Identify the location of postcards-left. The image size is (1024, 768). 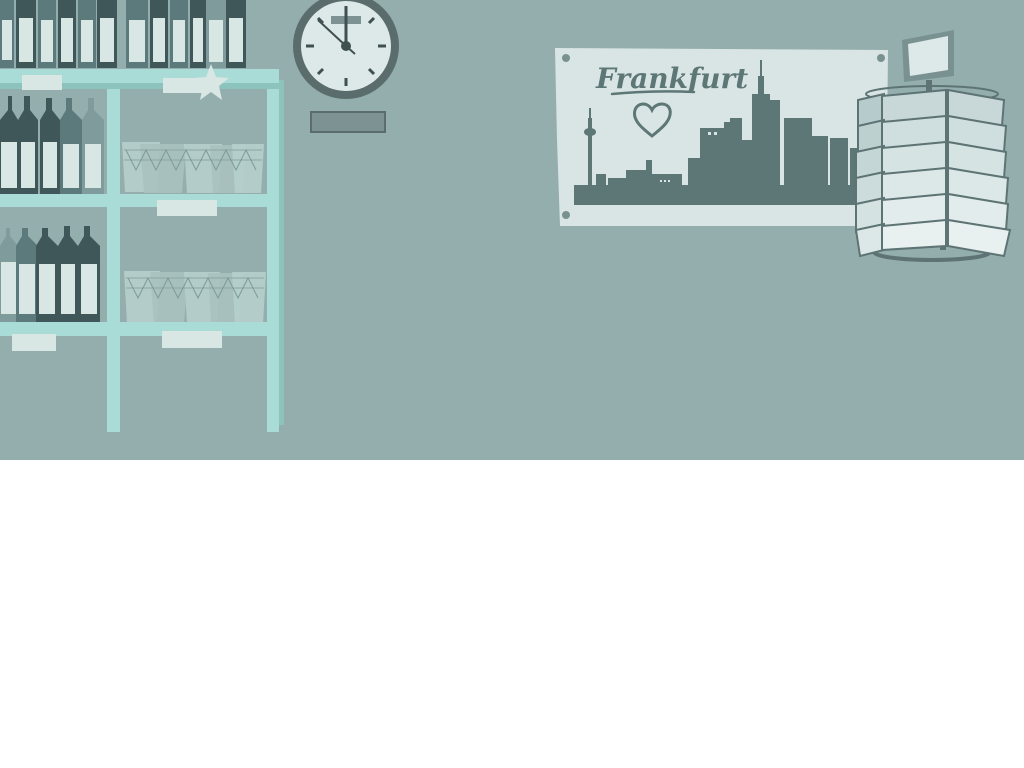
(900, 173).